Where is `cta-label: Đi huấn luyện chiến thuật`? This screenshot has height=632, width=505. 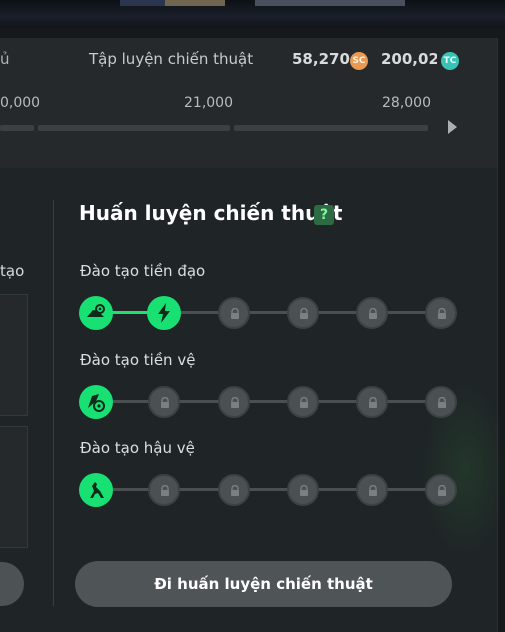 cta-label: Đi huấn luyện chiến thuật is located at coordinates (263, 584).